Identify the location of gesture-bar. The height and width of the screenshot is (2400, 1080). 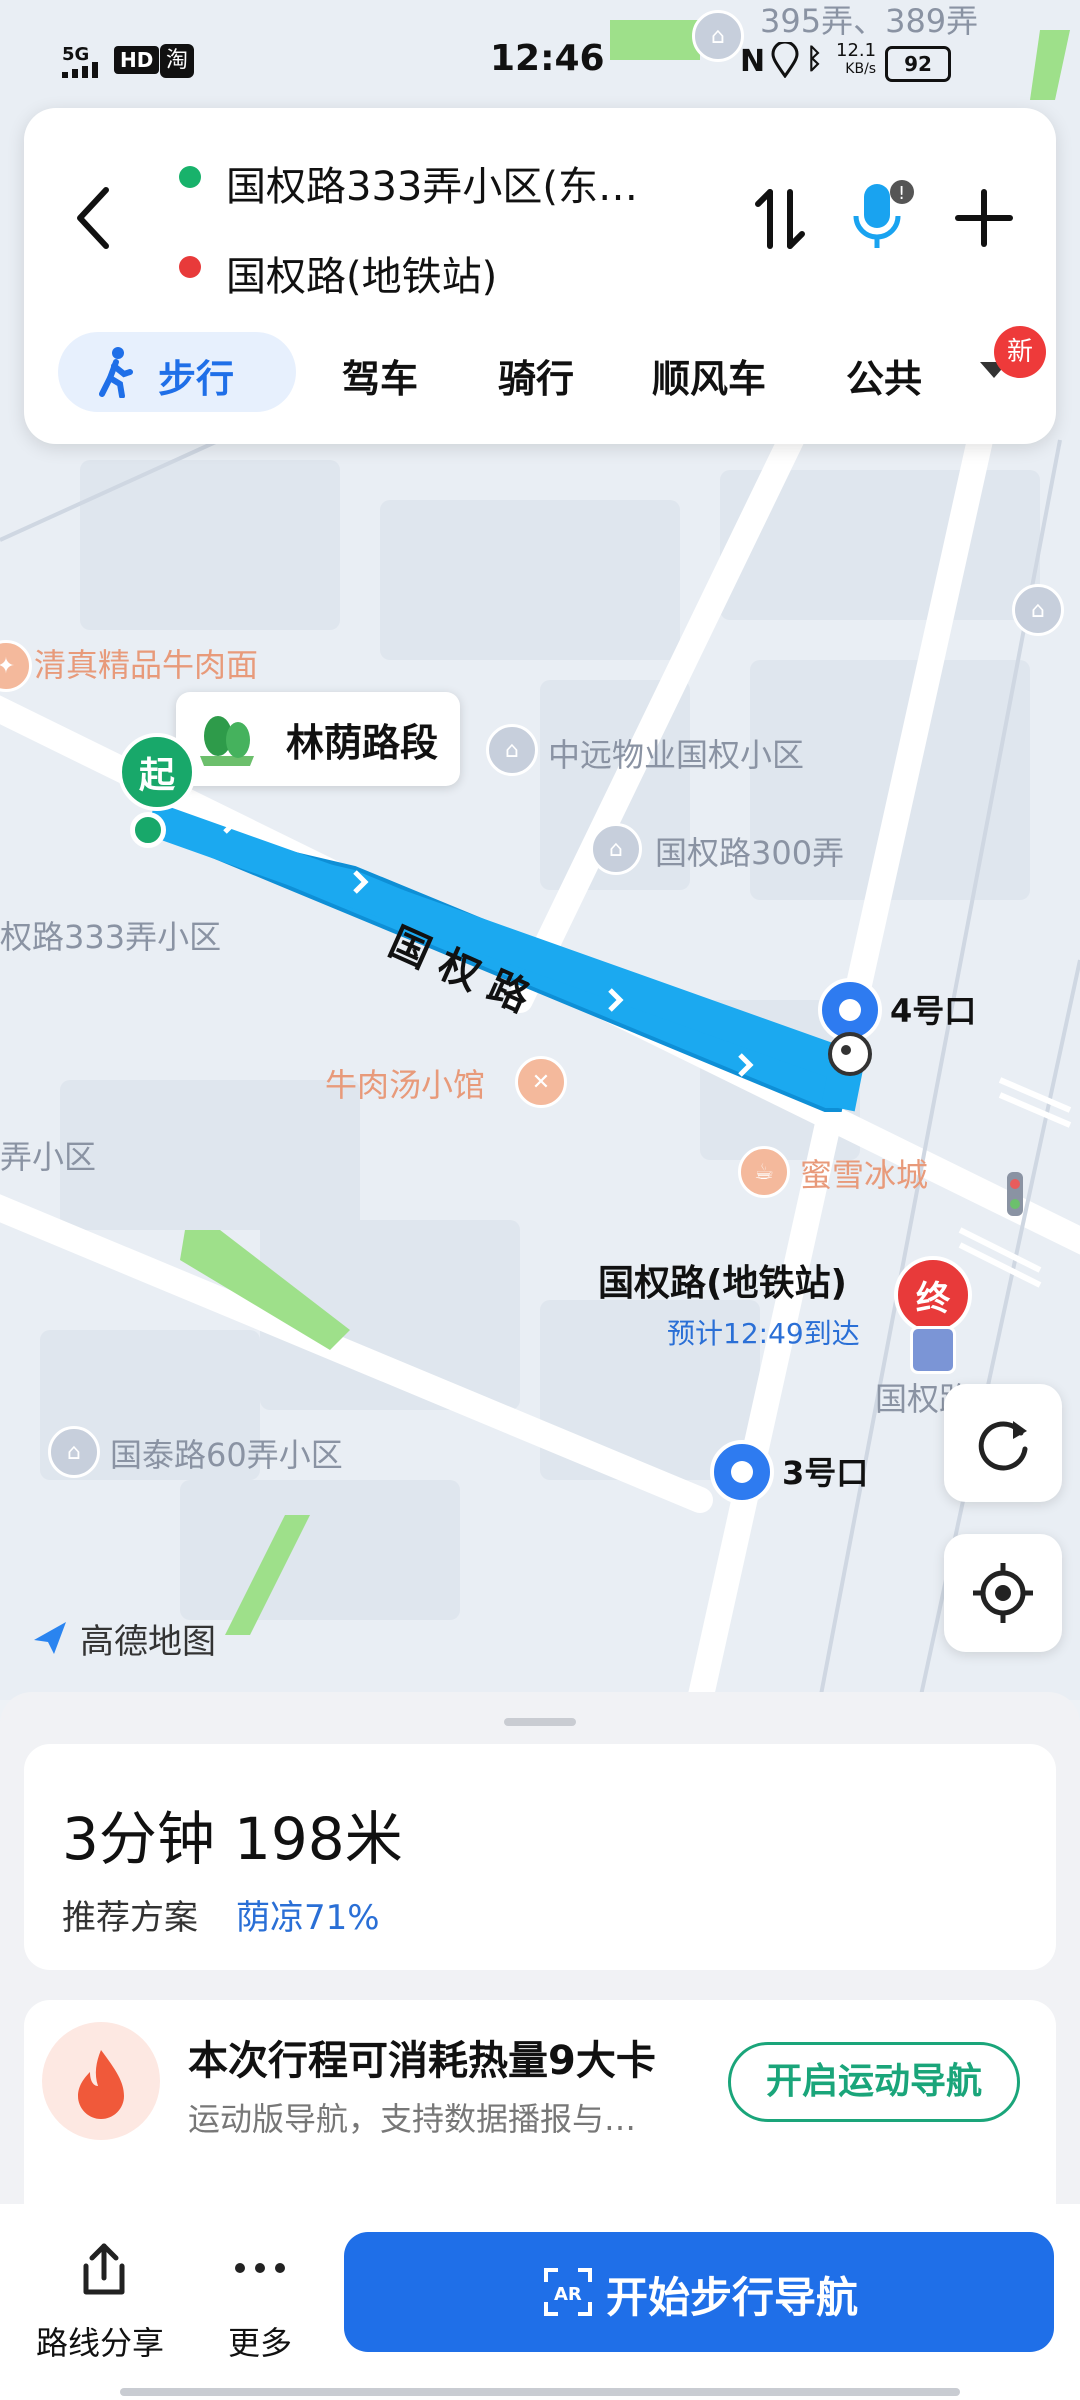
(540, 2392).